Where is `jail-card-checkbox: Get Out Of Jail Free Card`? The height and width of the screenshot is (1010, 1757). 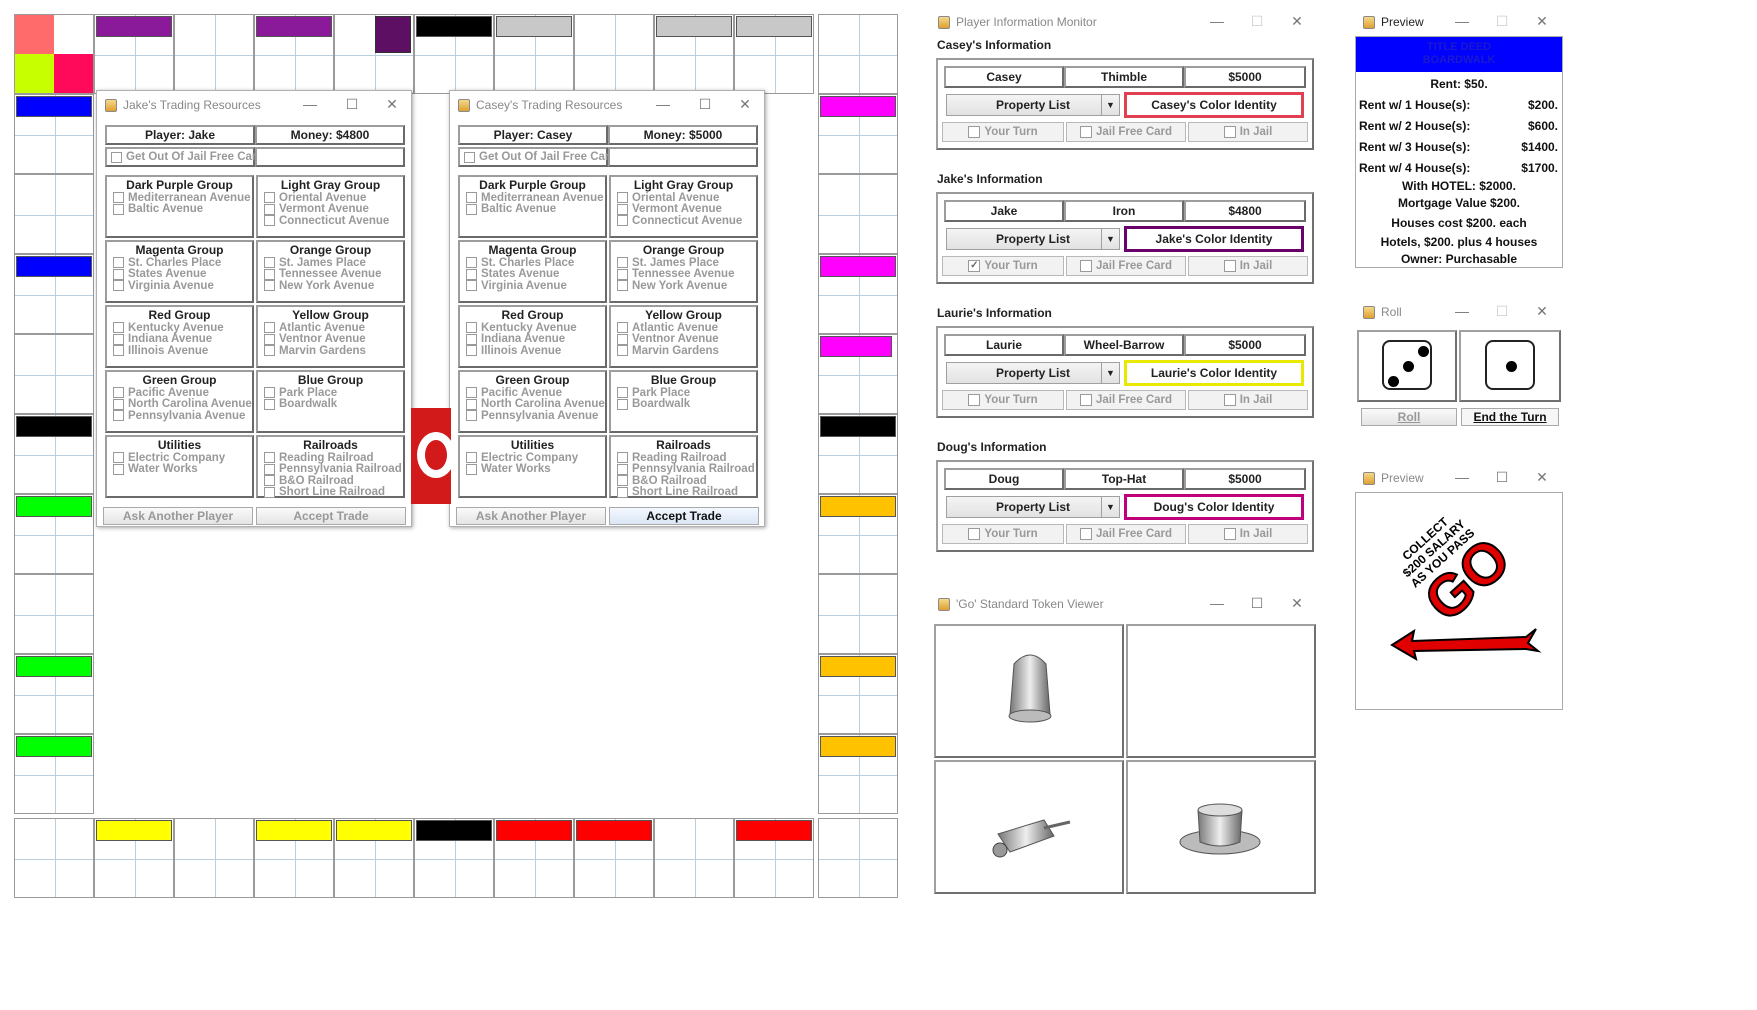
jail-card-checkbox: Get Out Of Jail Free Card is located at coordinates (184, 157).